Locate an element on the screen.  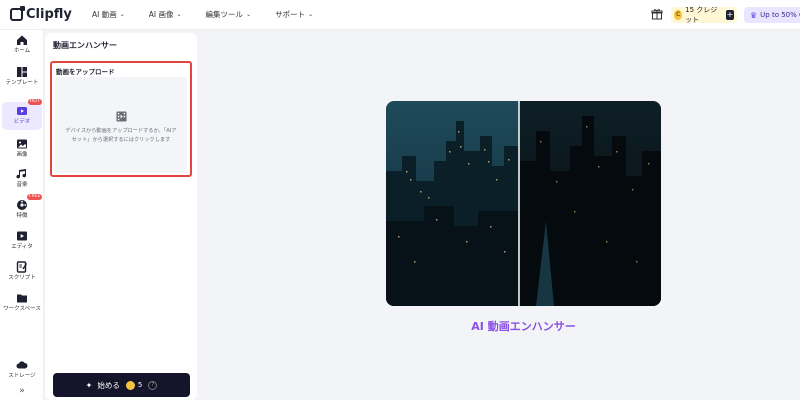
start-button-label: 始める is located at coordinates (108, 385).